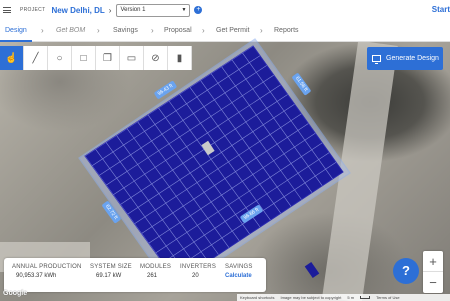 The height and width of the screenshot is (301, 450). I want to click on tab-get-permit: Get Permit, so click(232, 30).